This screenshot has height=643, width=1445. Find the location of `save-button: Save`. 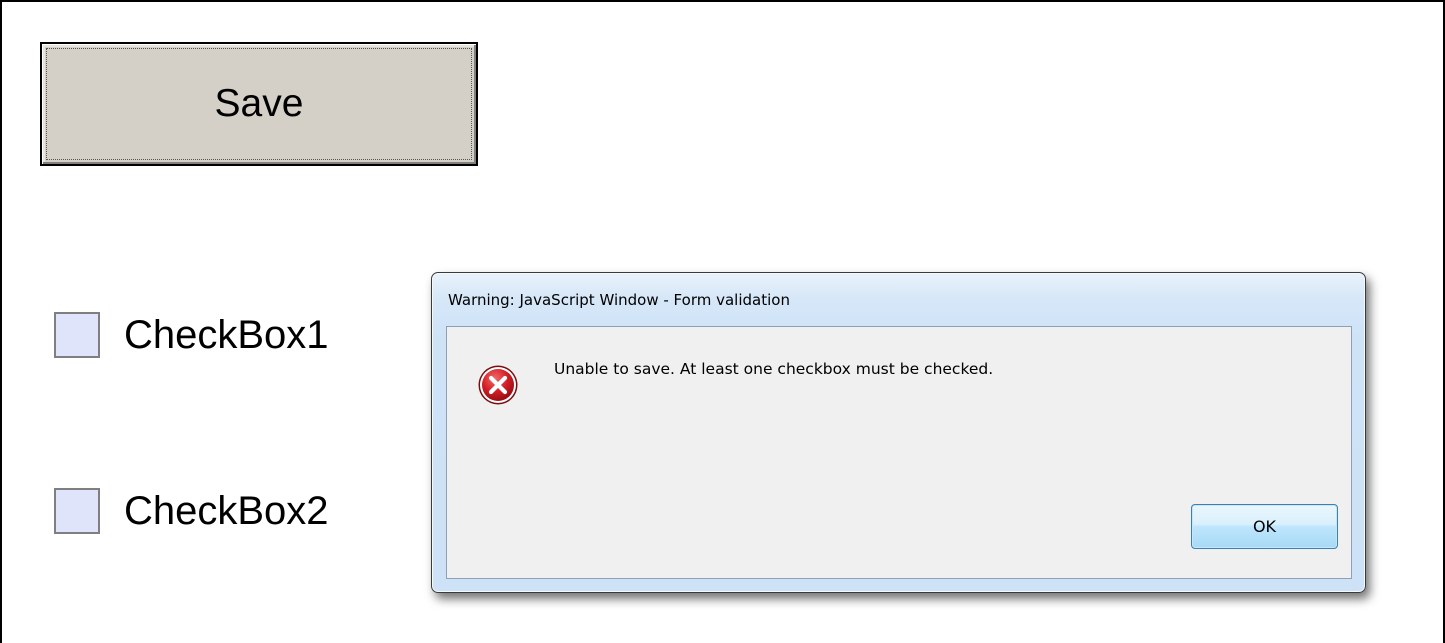

save-button: Save is located at coordinates (259, 104).